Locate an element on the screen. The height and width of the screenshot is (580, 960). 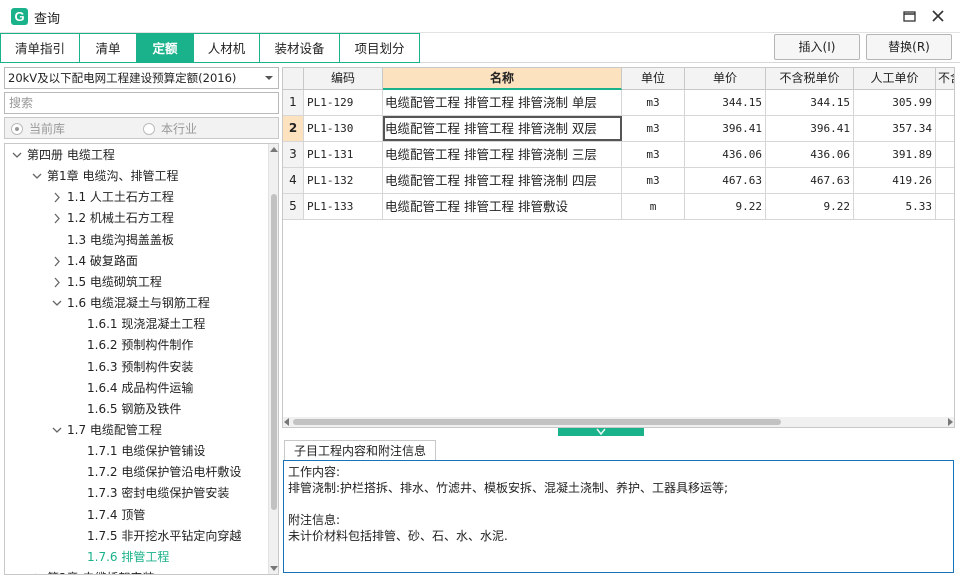
cell-labor-price: 419.26 is located at coordinates (895, 180).